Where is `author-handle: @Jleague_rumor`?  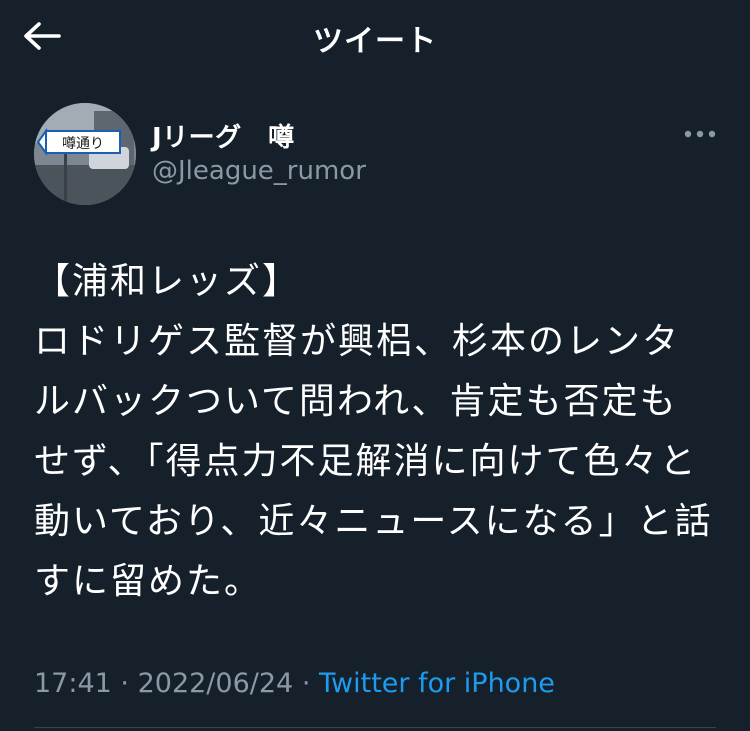
author-handle: @Jleague_rumor is located at coordinates (259, 171).